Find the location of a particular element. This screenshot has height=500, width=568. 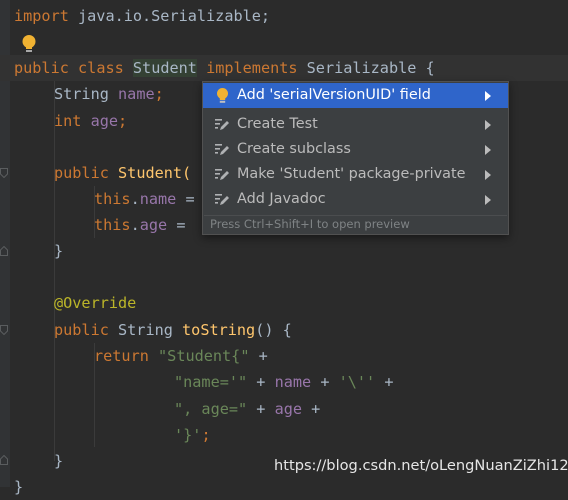

menu-item-create-test: Create Test is located at coordinates (355, 124).